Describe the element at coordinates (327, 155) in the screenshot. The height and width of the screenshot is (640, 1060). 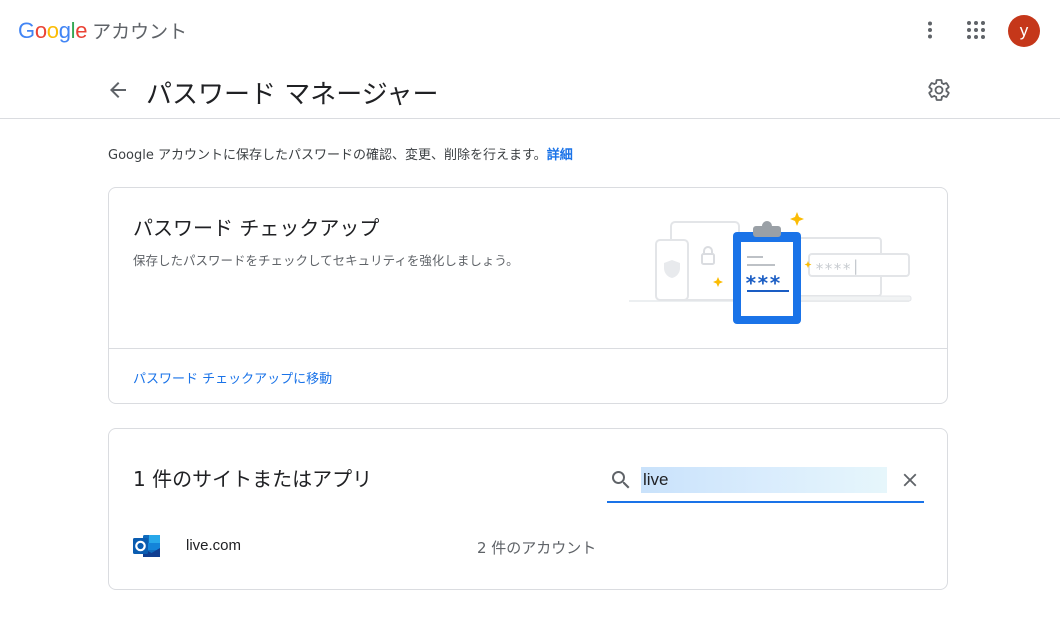
I see `description-text: Google アカウントに保存したパスワードの確認、変更、削除を行えます。` at that location.